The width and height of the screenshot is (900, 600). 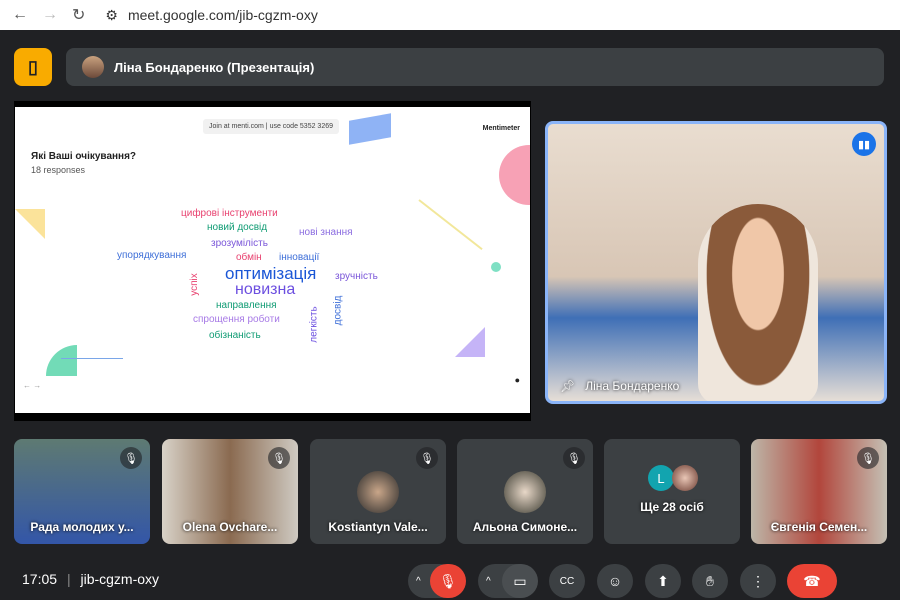 I want to click on camera-button: ▭, so click(x=520, y=581).